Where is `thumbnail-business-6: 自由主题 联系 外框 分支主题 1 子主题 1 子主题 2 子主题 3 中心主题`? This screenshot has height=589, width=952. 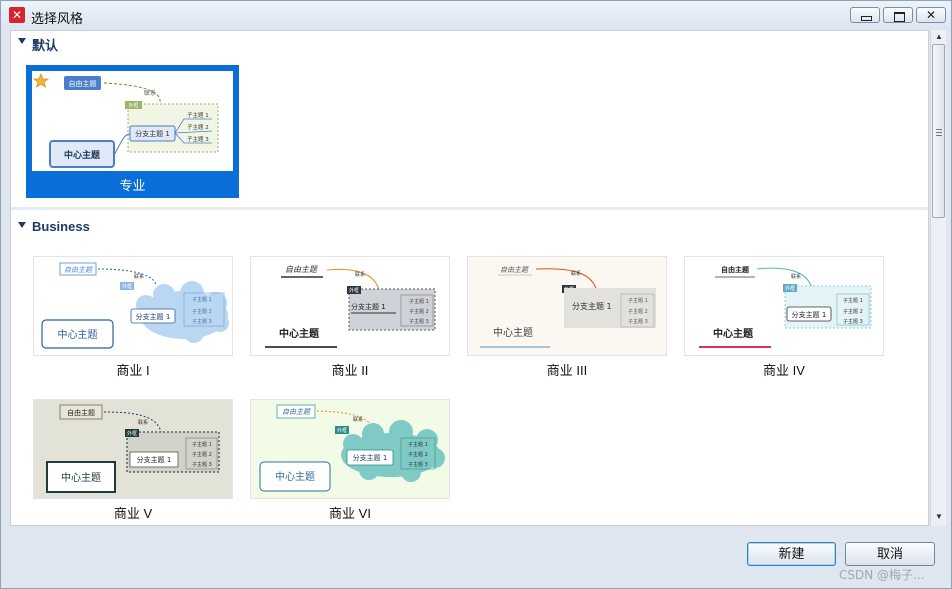
thumbnail-business-6: 自由主题 联系 外框 分支主题 1 子主题 1 子主题 2 子主题 3 中心主题 is located at coordinates (350, 449).